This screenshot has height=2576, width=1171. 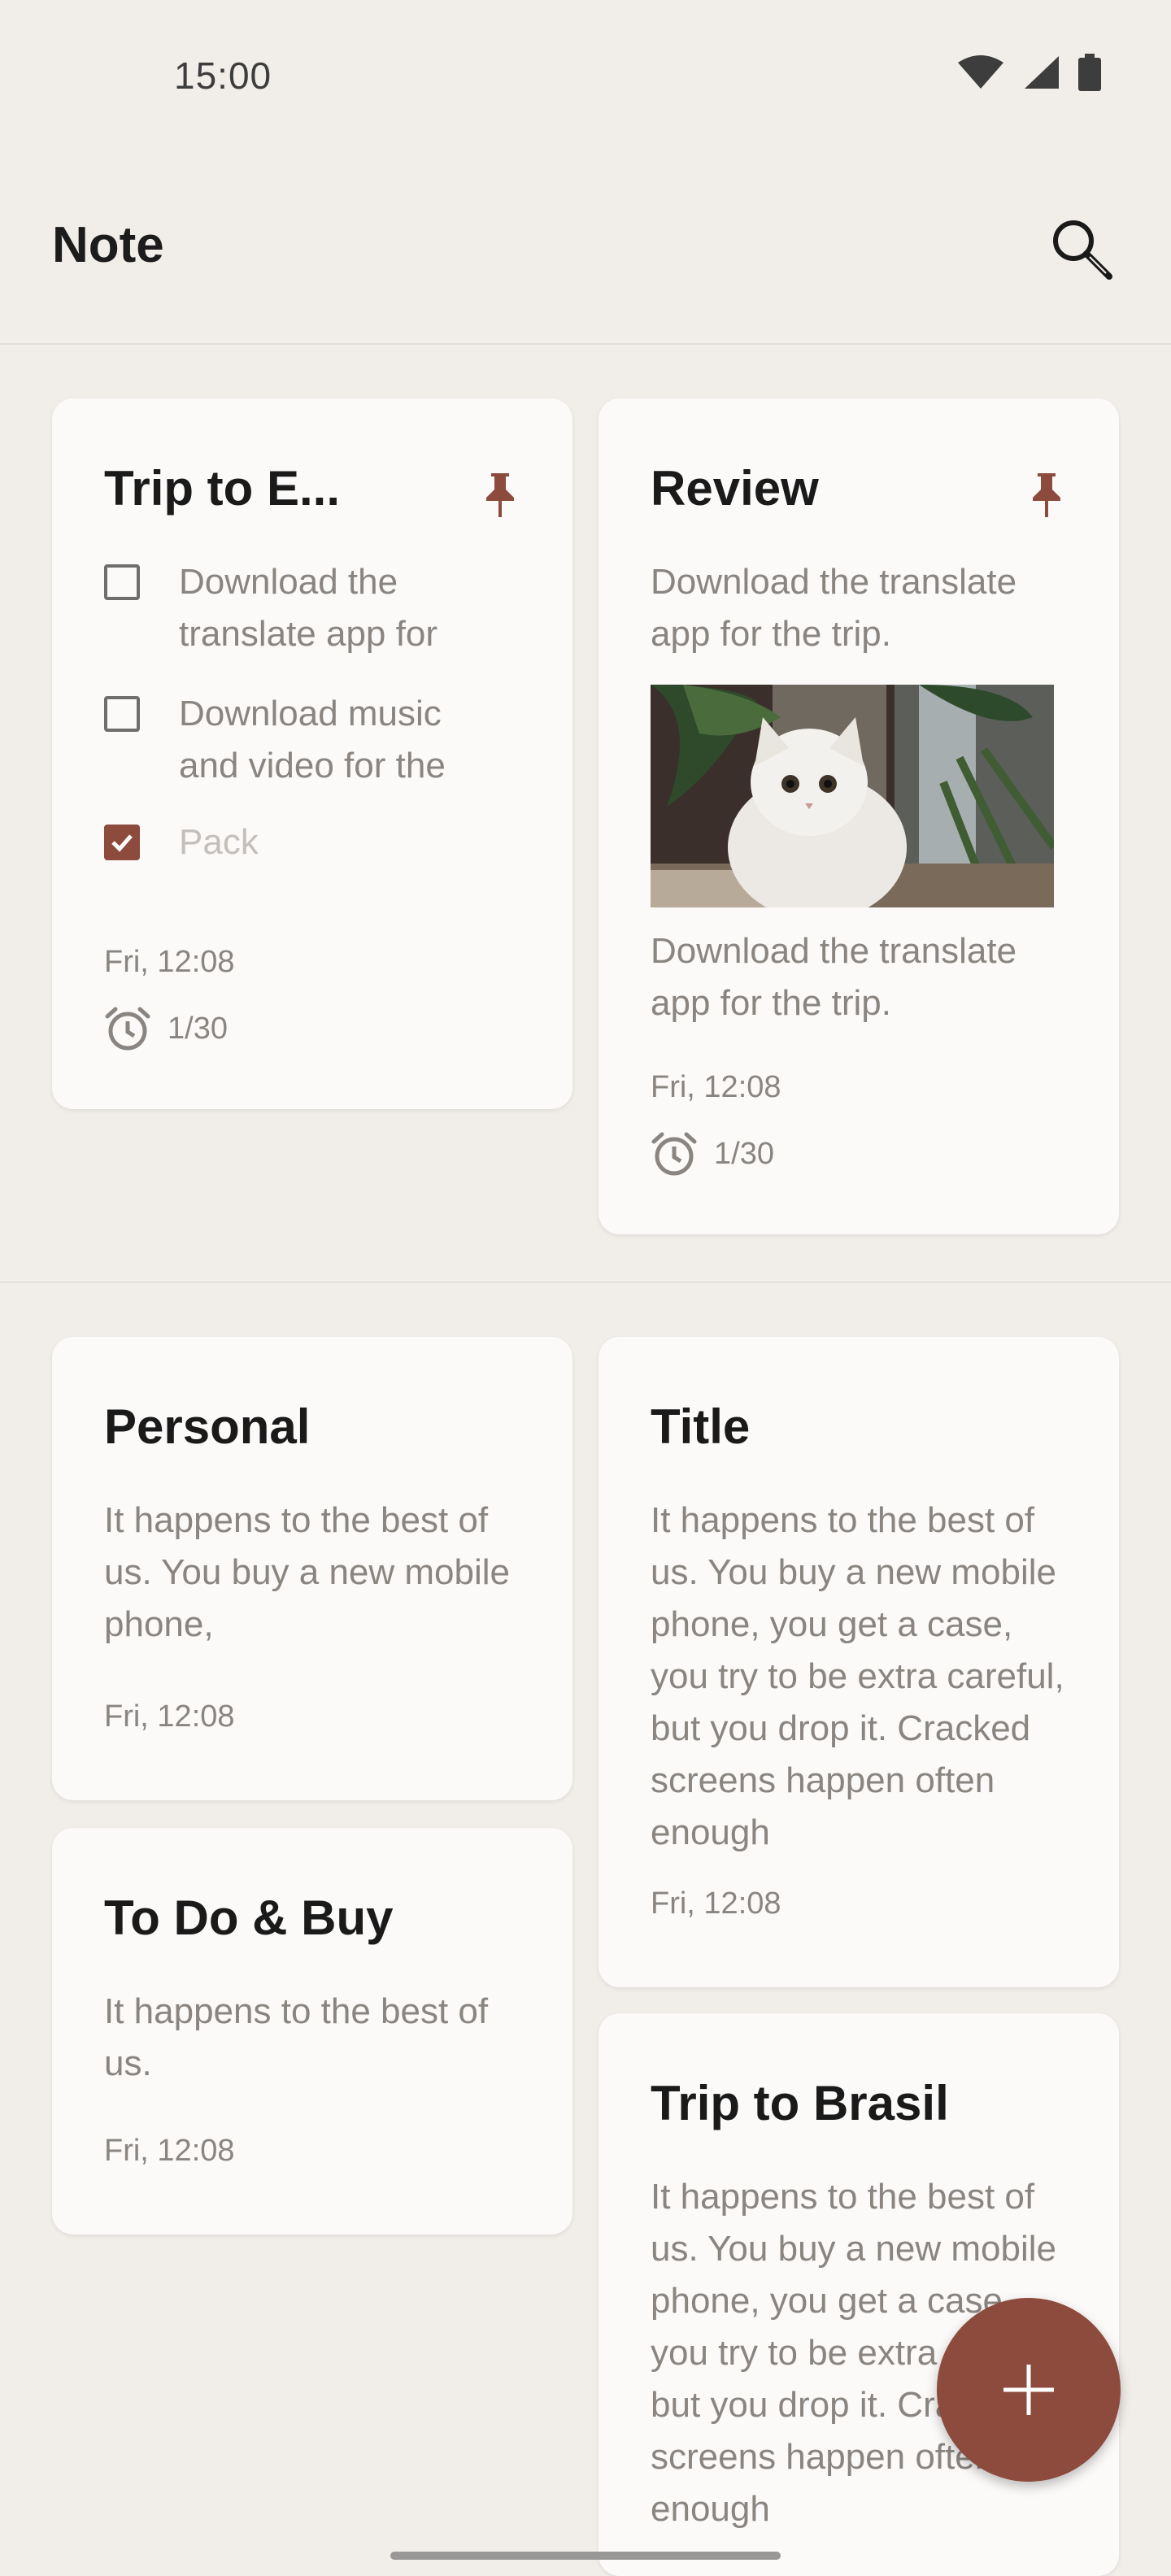 What do you see at coordinates (1089, 72) in the screenshot?
I see `battery-icon` at bounding box center [1089, 72].